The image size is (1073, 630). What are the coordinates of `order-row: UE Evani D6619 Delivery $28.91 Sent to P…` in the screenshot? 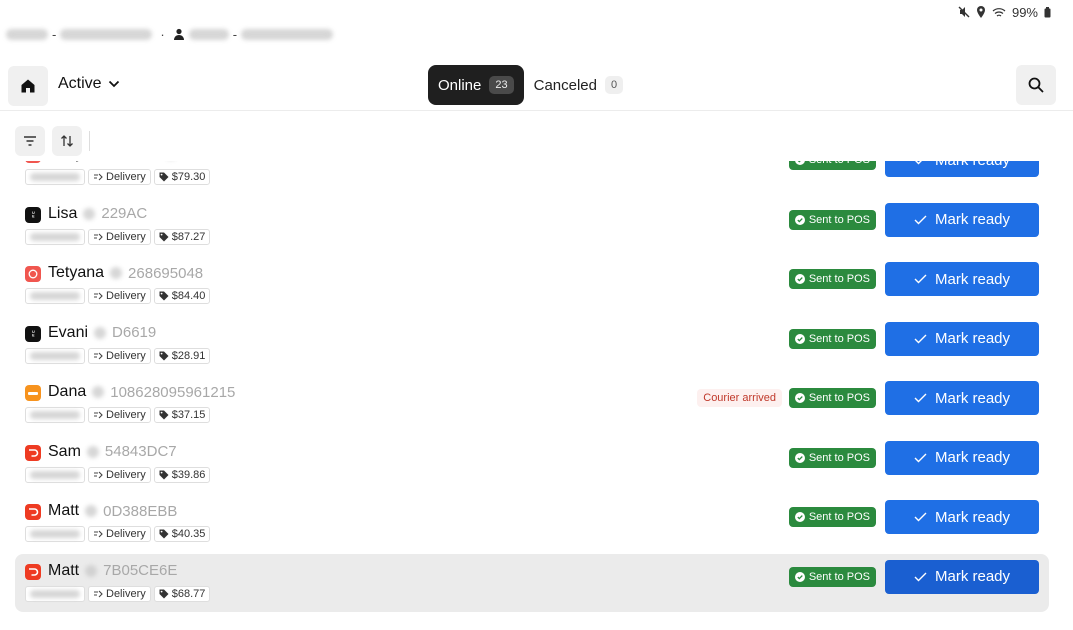 It's located at (532, 345).